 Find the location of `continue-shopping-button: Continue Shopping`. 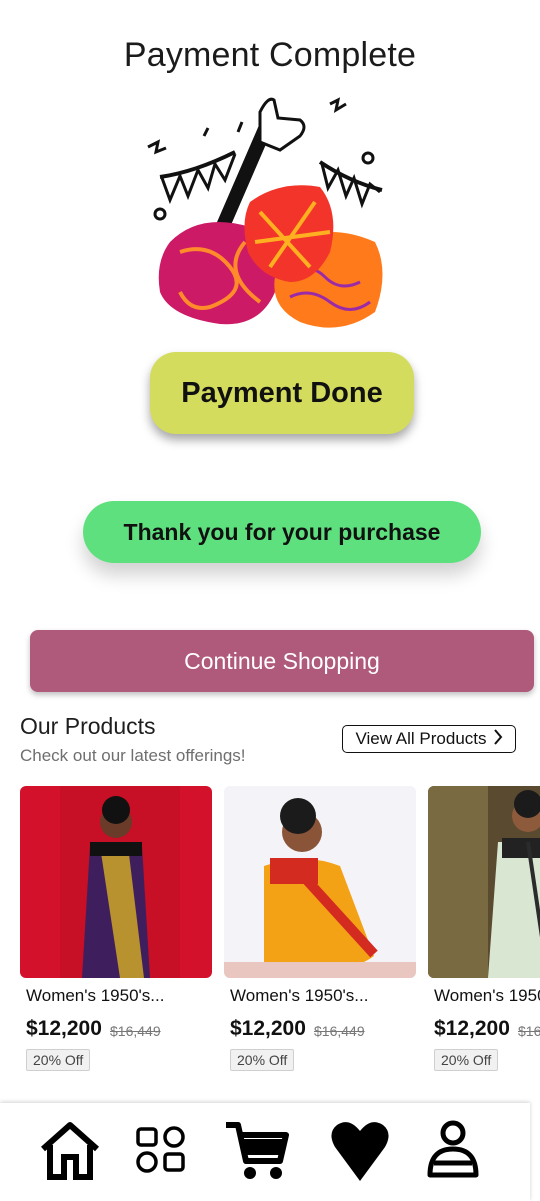

continue-shopping-button: Continue Shopping is located at coordinates (282, 661).